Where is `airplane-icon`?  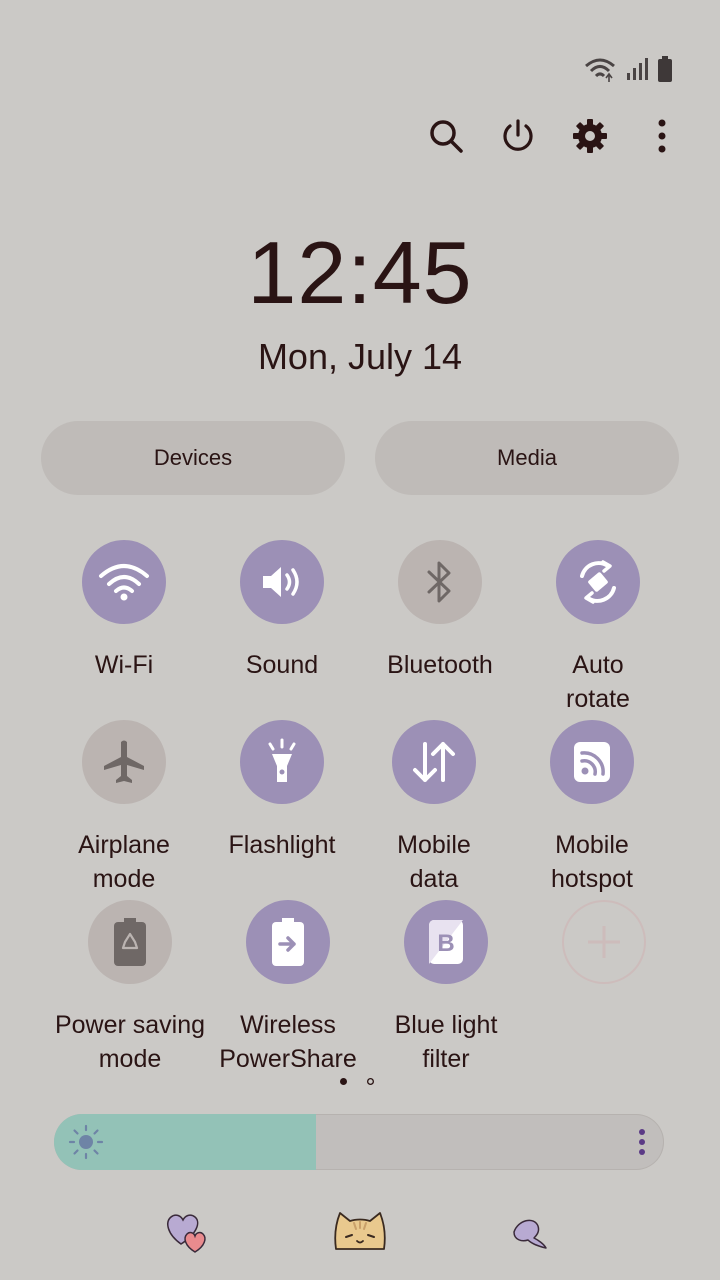 airplane-icon is located at coordinates (124, 761).